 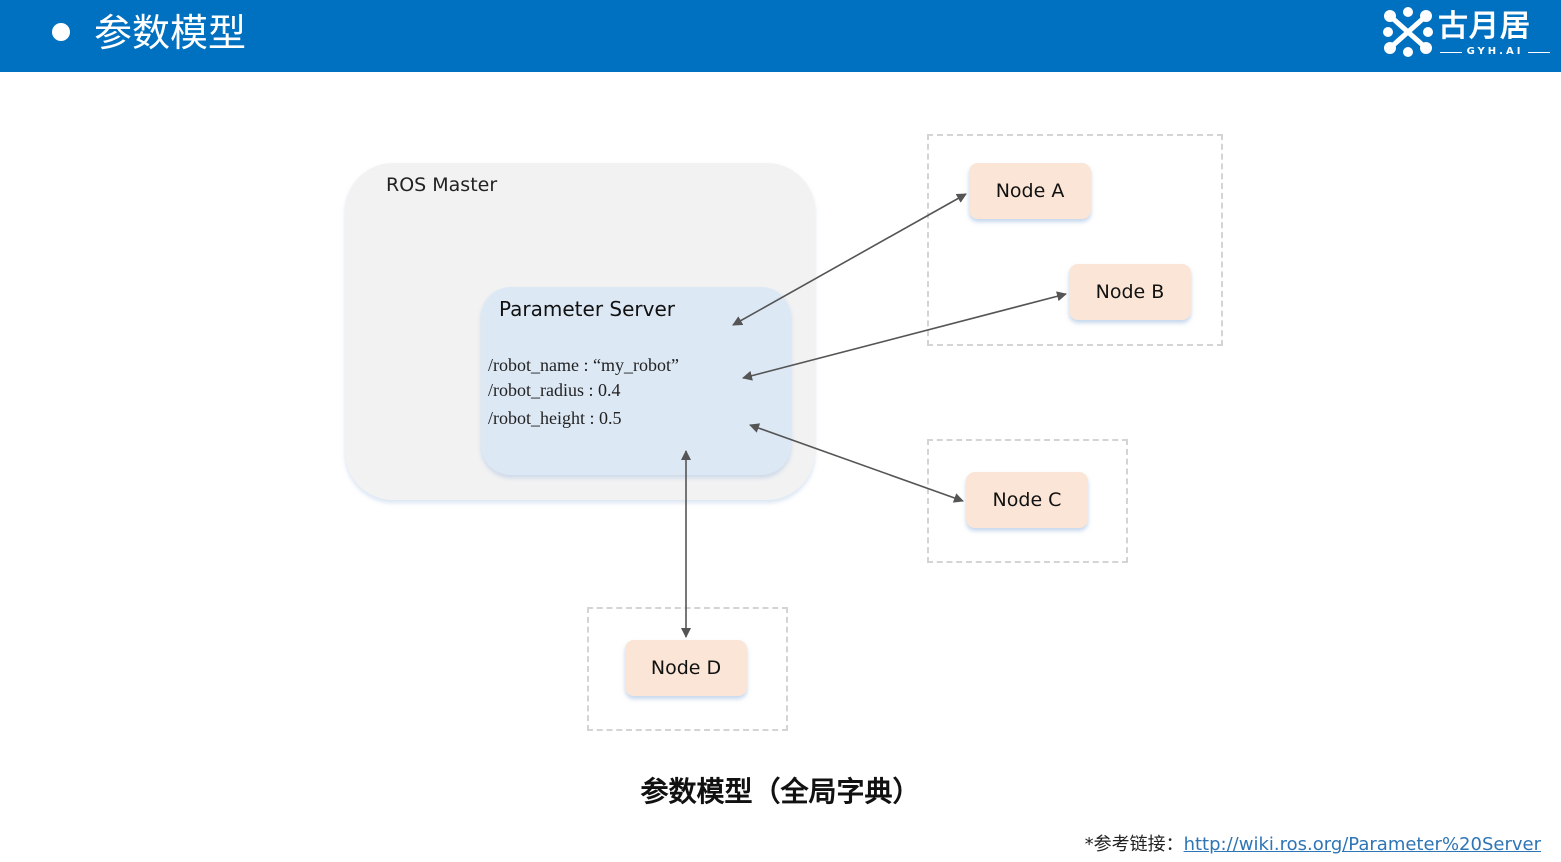 What do you see at coordinates (849, 259) in the screenshot?
I see `arrow-server-node-a` at bounding box center [849, 259].